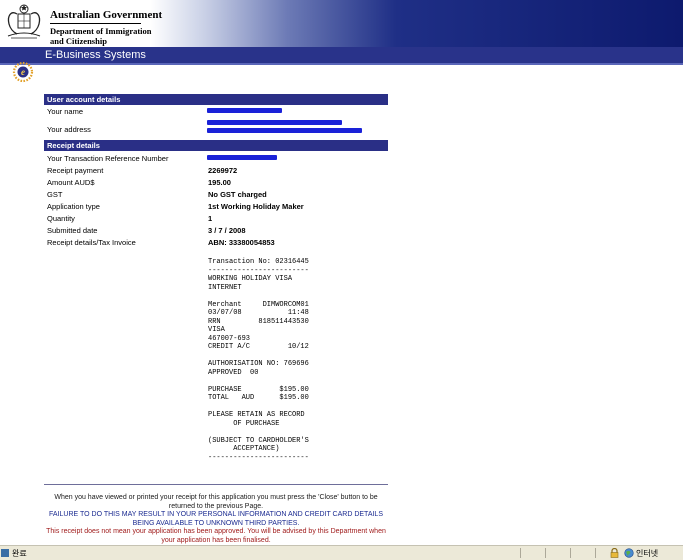 The image size is (683, 560). Describe the element at coordinates (108, 158) in the screenshot. I see `receipt-row-label: Your Transaction Reference Number` at that location.